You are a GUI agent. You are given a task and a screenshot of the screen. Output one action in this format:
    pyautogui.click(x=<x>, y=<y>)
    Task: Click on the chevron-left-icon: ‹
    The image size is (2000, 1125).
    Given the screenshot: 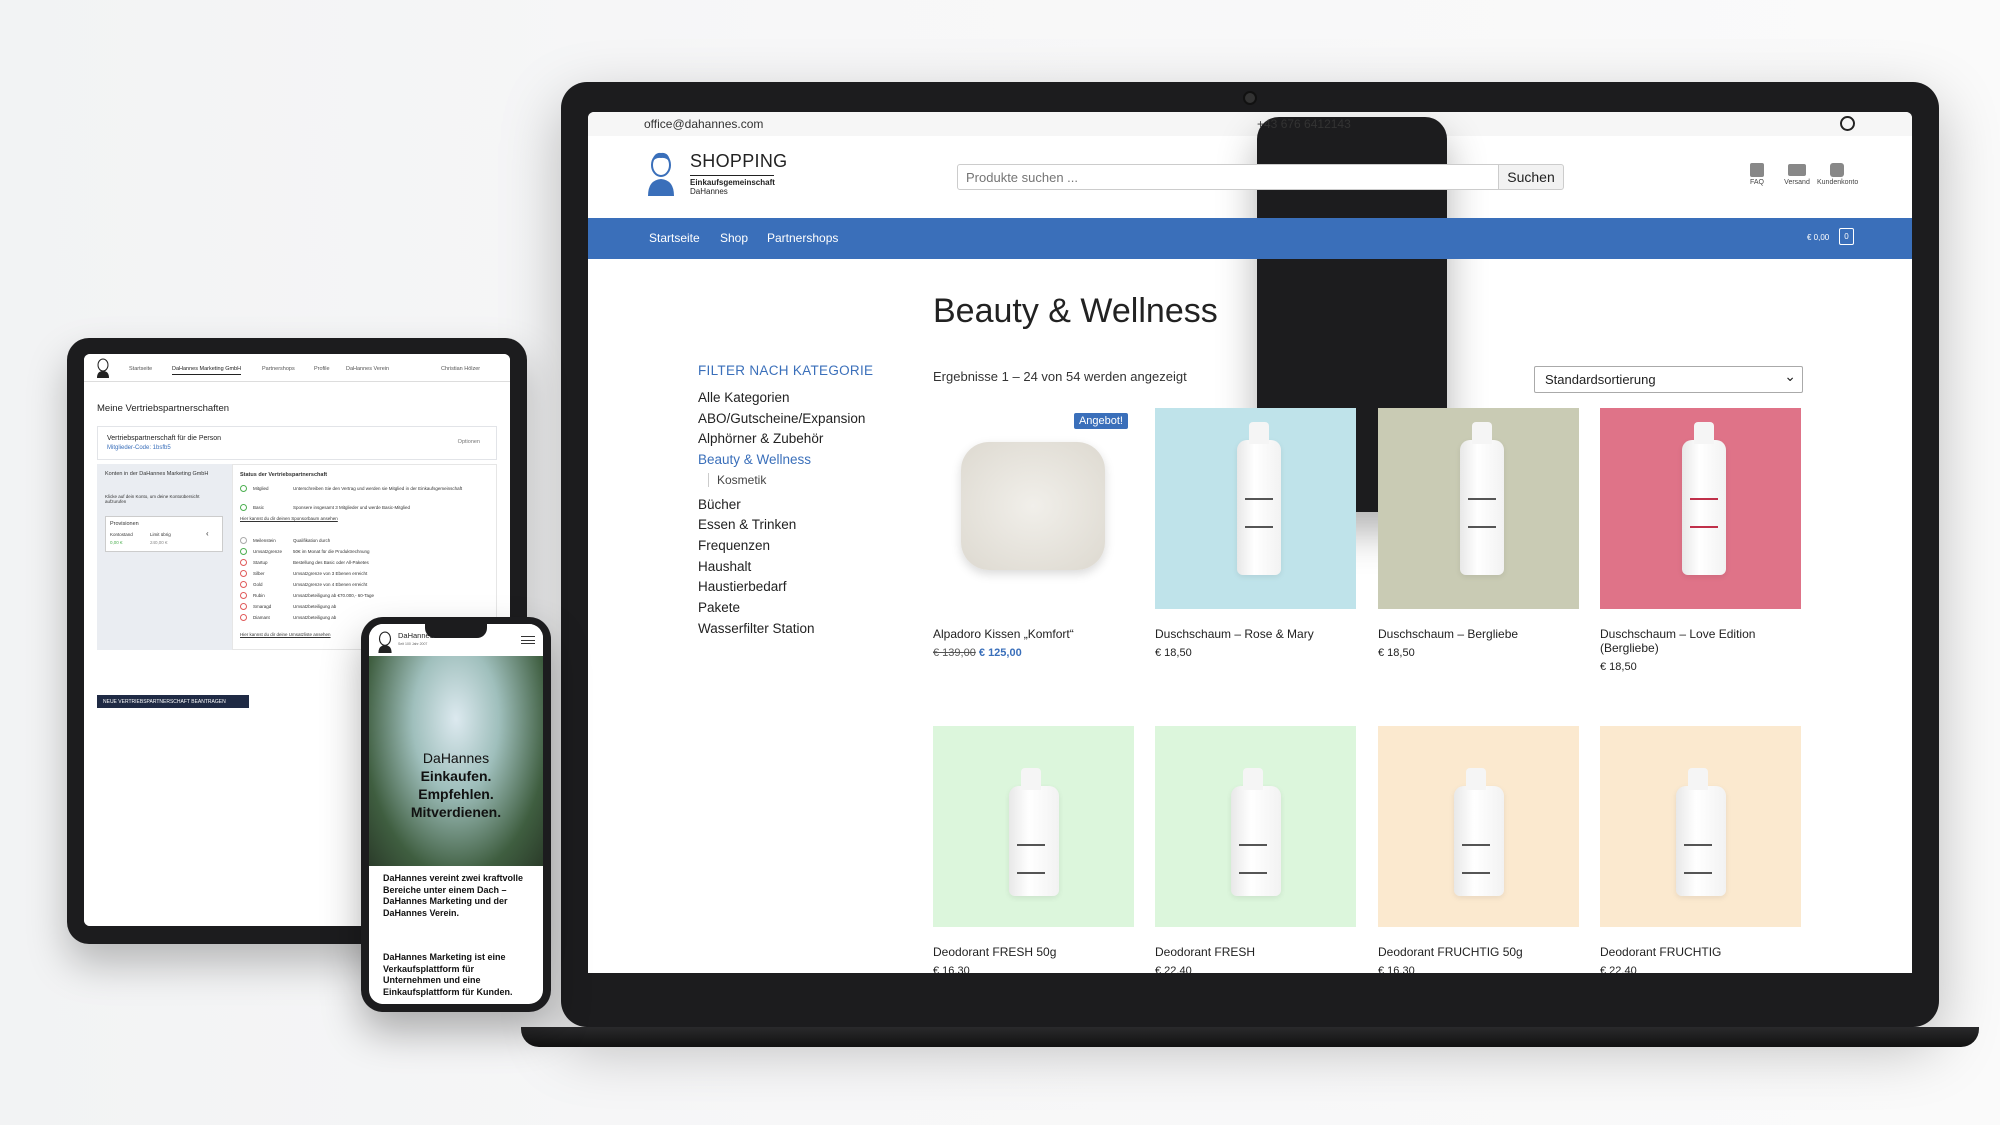 What is the action you would take?
    pyautogui.click(x=207, y=533)
    